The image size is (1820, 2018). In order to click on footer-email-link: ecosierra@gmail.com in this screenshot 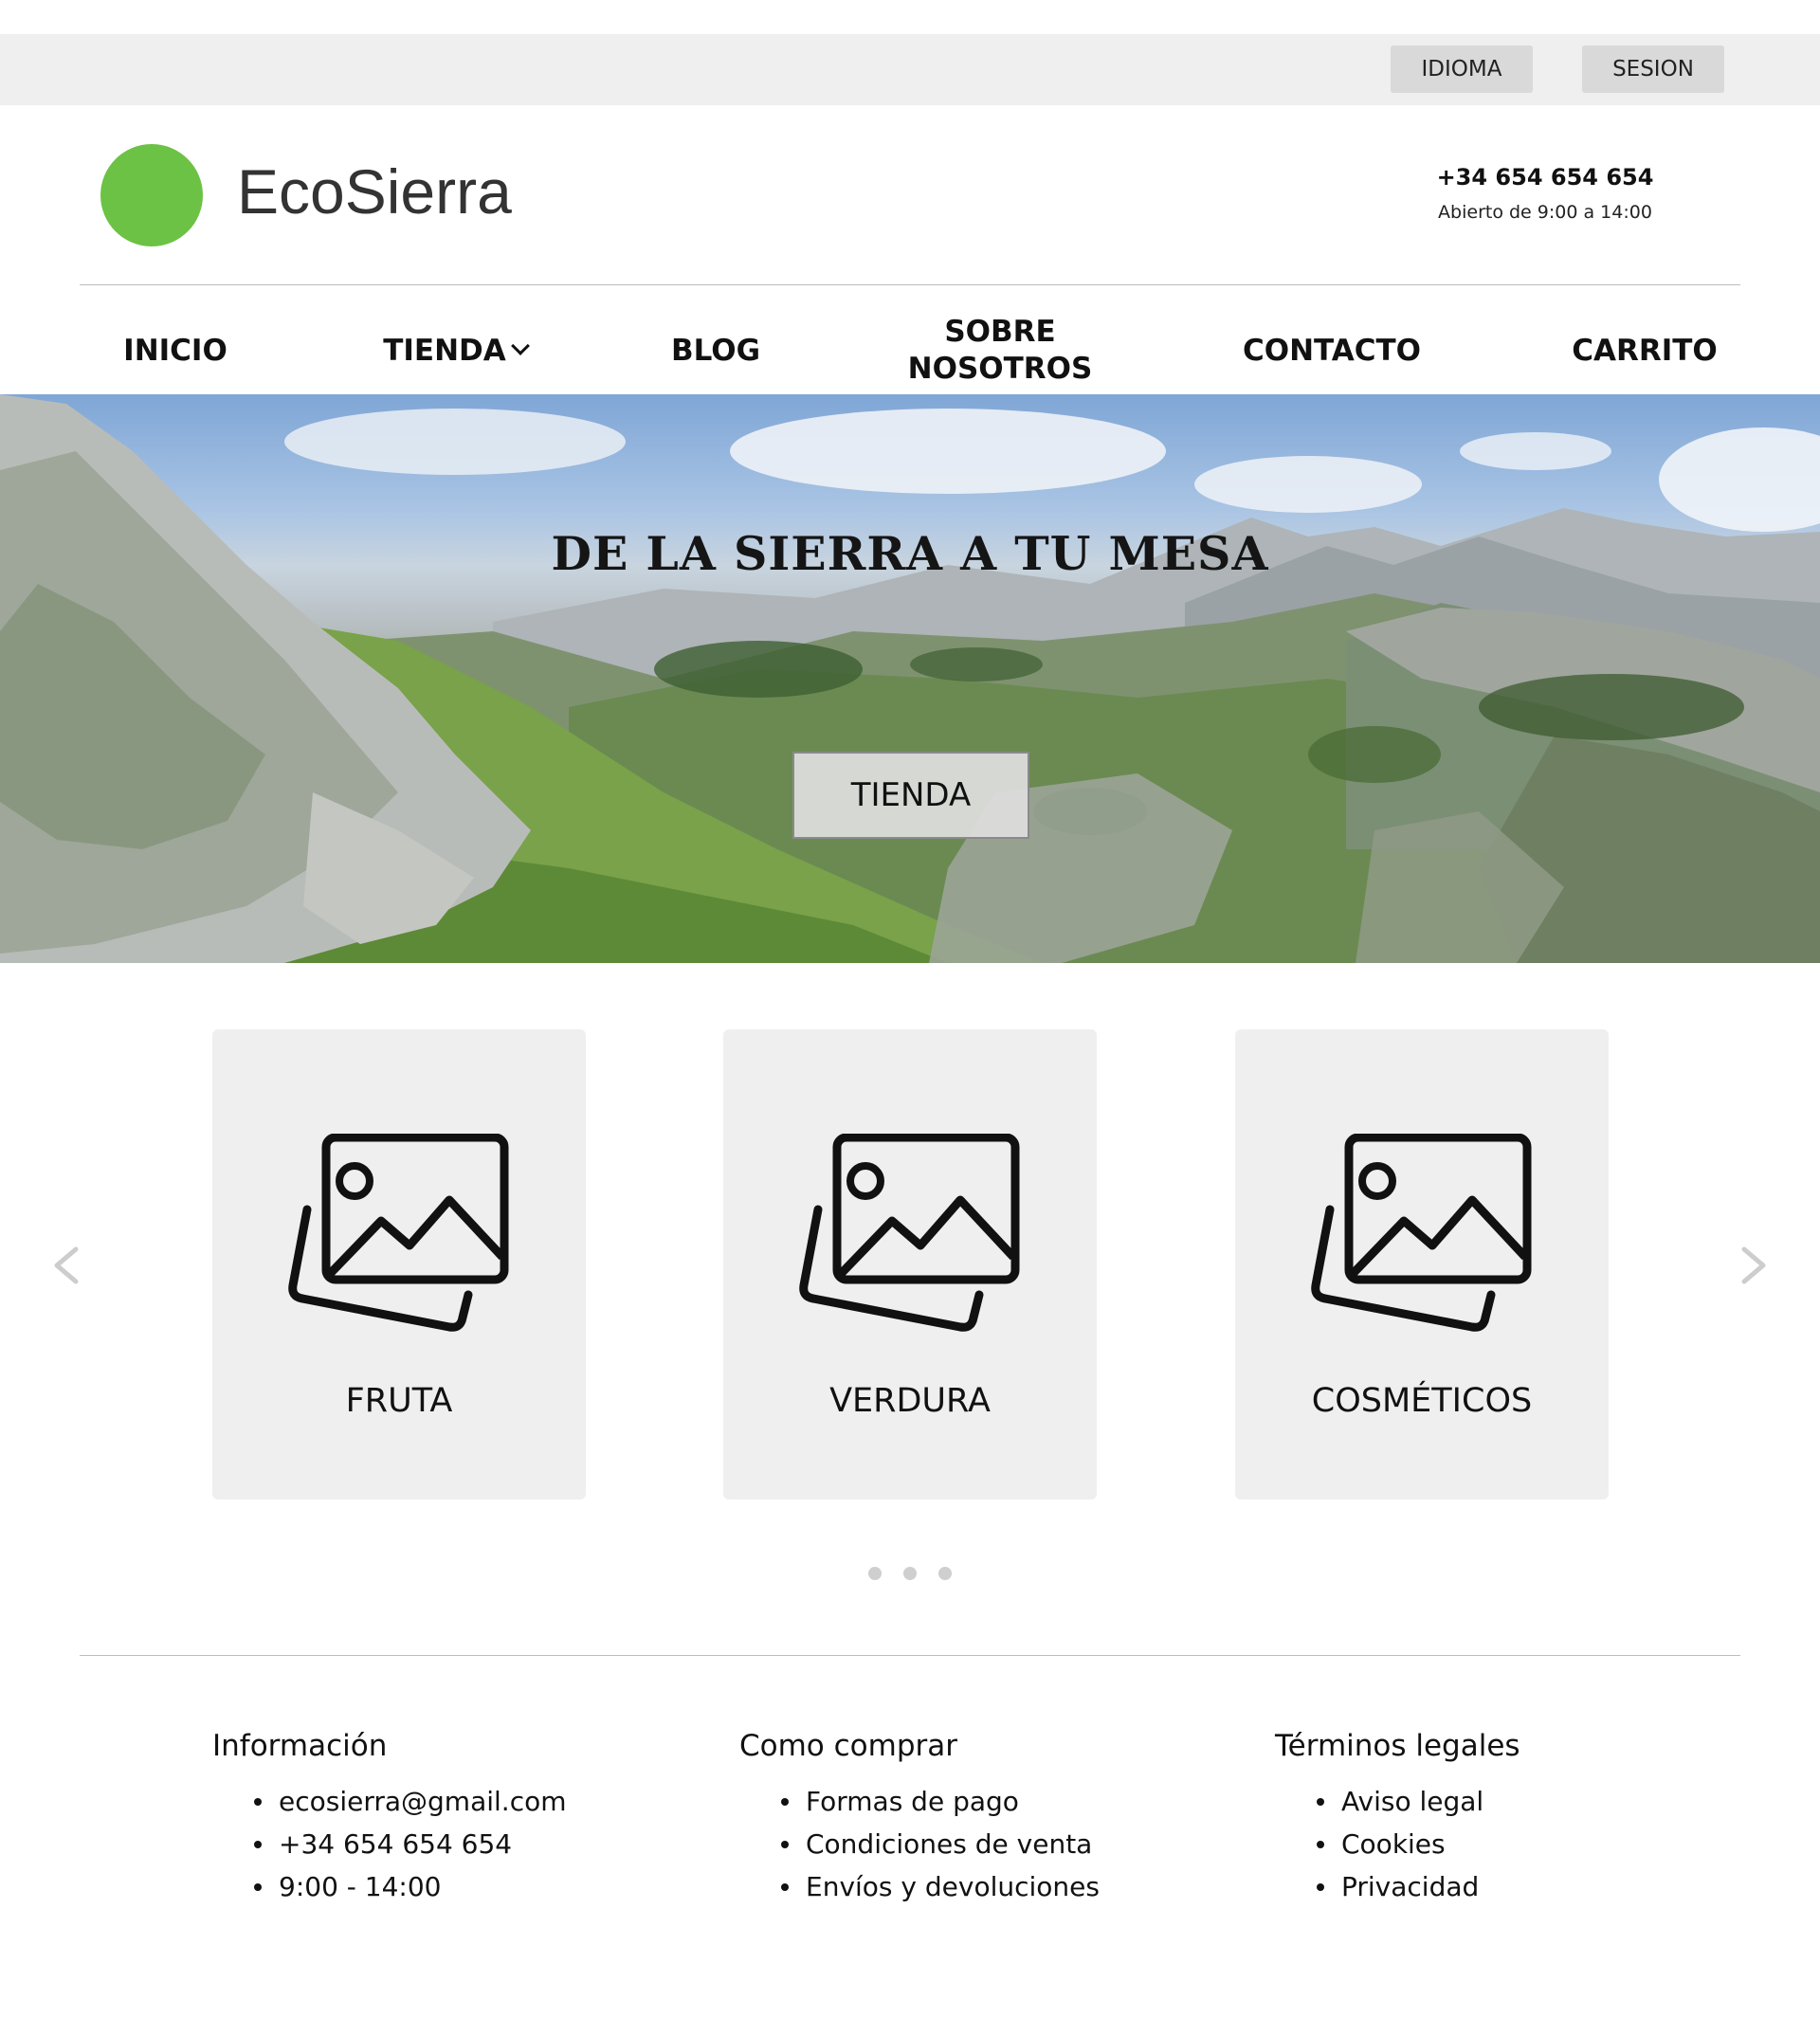, I will do `click(410, 1802)`.